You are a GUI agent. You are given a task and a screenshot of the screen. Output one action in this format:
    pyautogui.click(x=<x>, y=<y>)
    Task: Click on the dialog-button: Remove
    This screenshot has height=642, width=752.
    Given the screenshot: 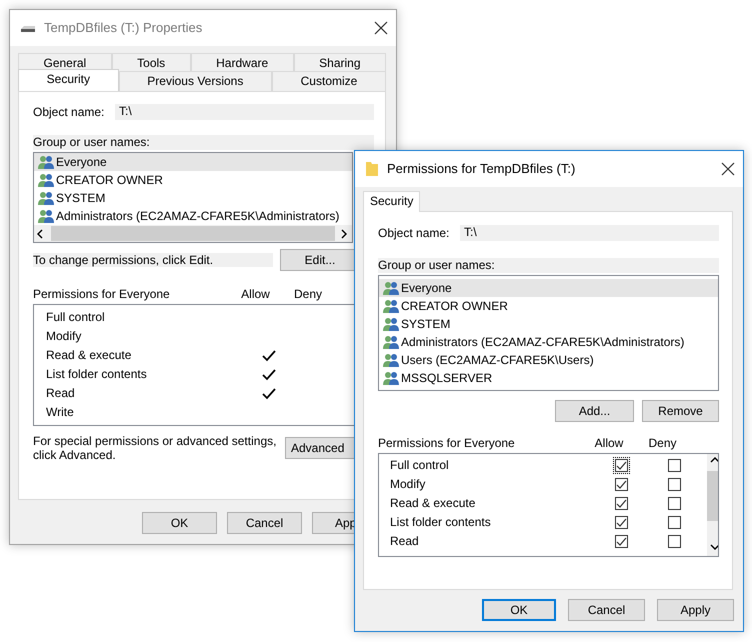 What is the action you would take?
    pyautogui.click(x=680, y=411)
    